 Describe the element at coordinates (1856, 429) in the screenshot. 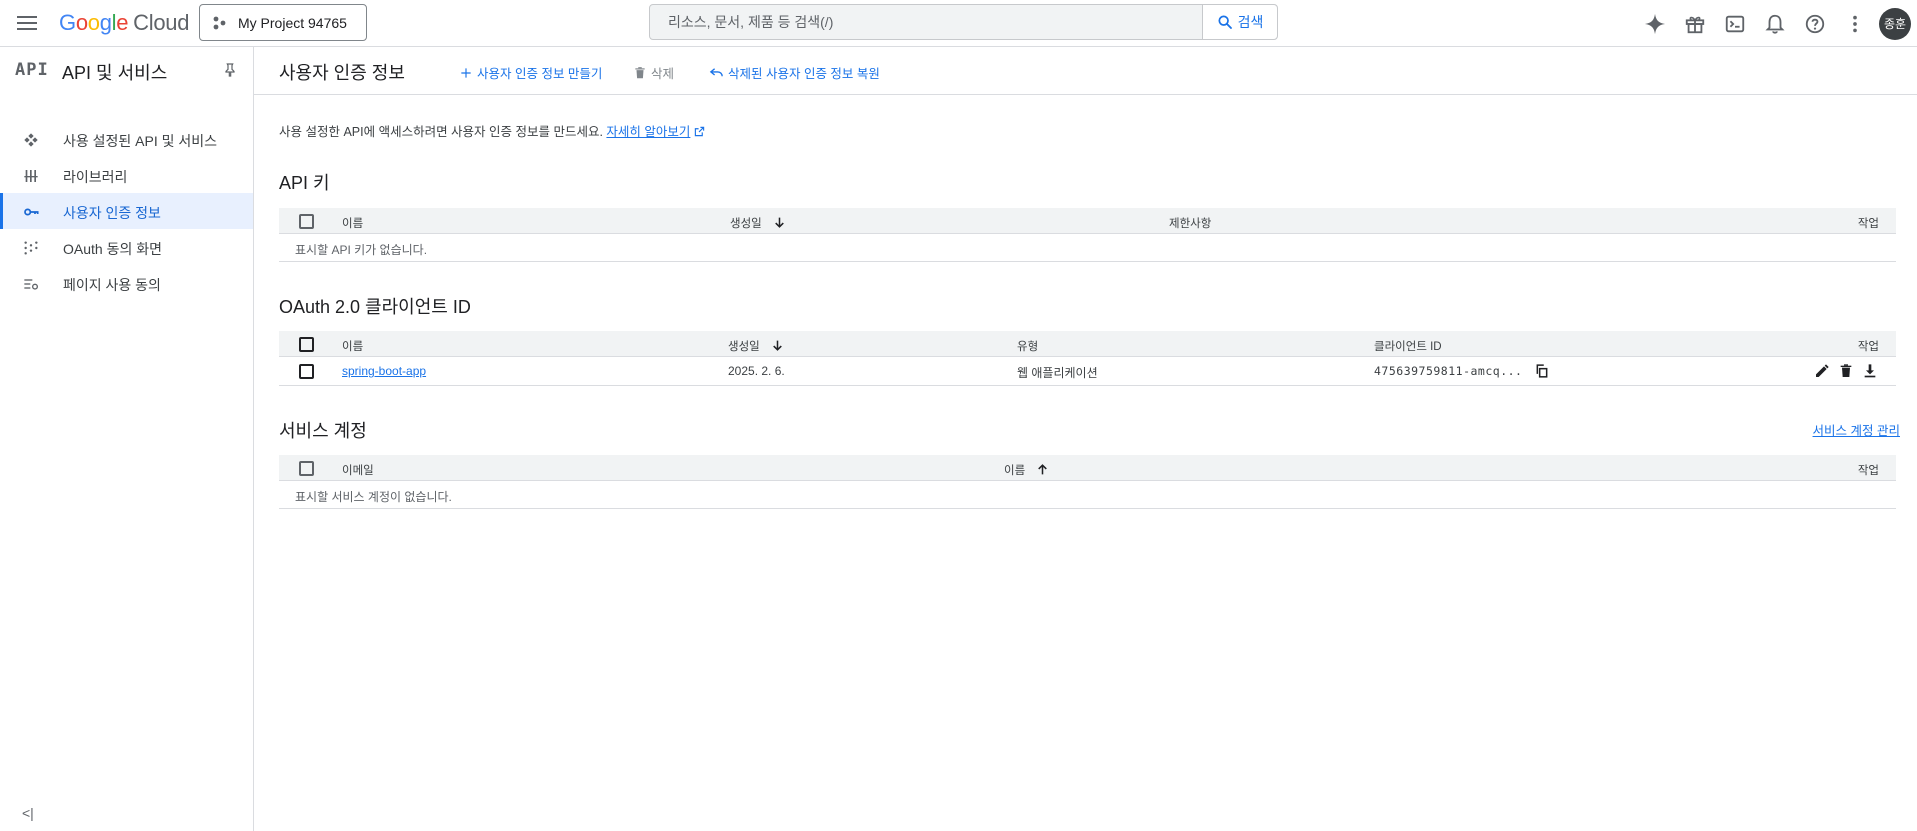

I see `manage-service-accounts-link: 서비스 계정 관리` at that location.